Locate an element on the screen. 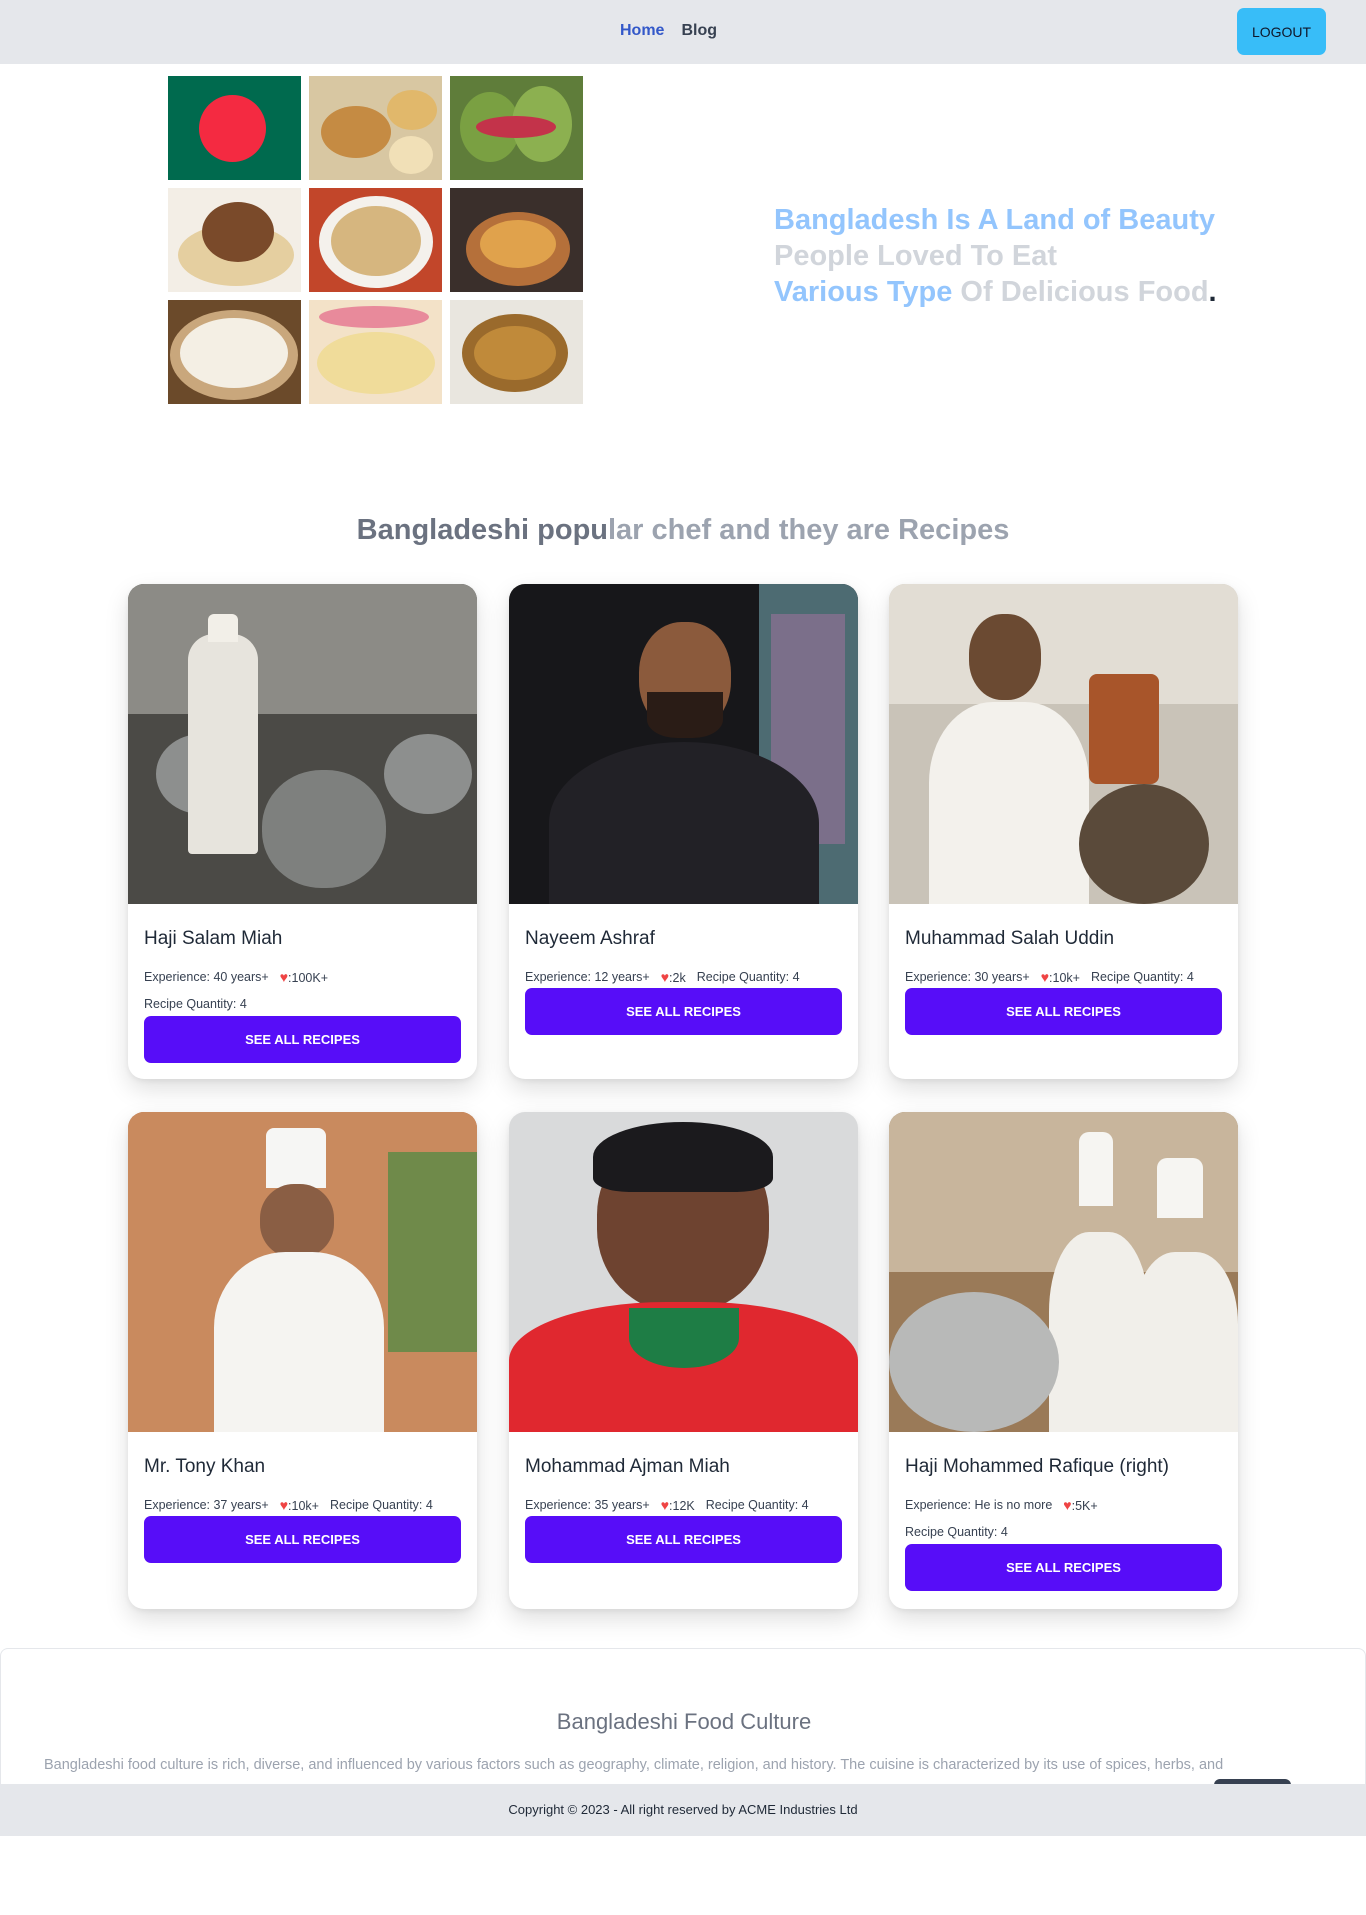 The image size is (1366, 1915). chef-name: Mohammad Ajman Miah is located at coordinates (627, 1466).